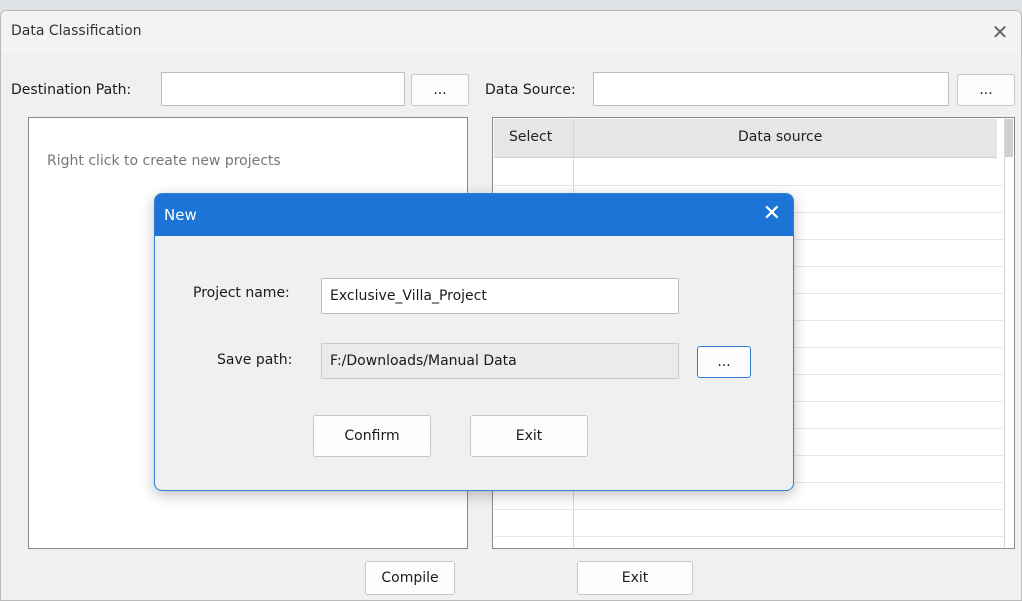  I want to click on data-source-label: Data Source:, so click(530, 90).